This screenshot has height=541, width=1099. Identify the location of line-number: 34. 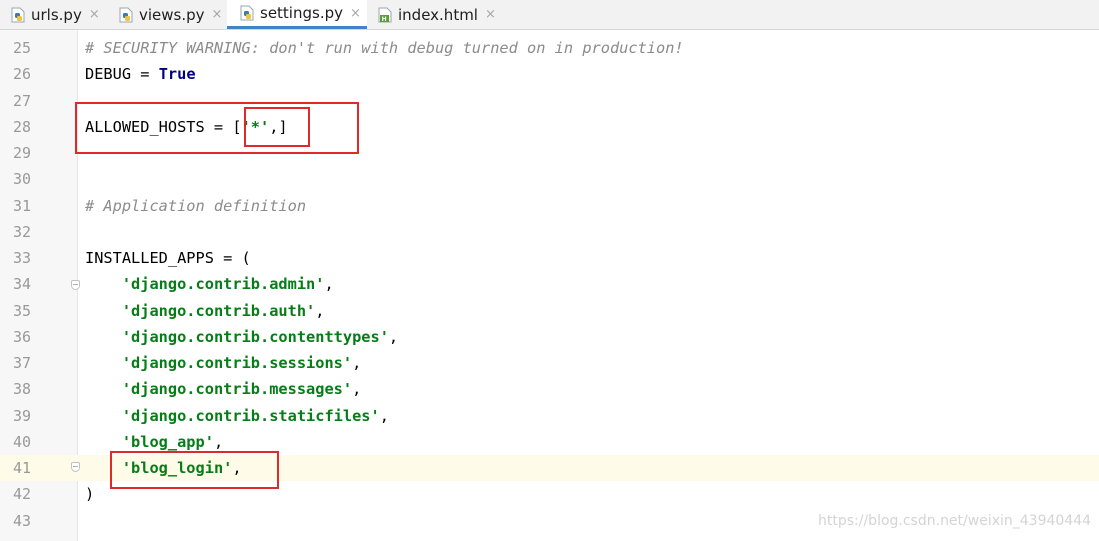
(21, 284).